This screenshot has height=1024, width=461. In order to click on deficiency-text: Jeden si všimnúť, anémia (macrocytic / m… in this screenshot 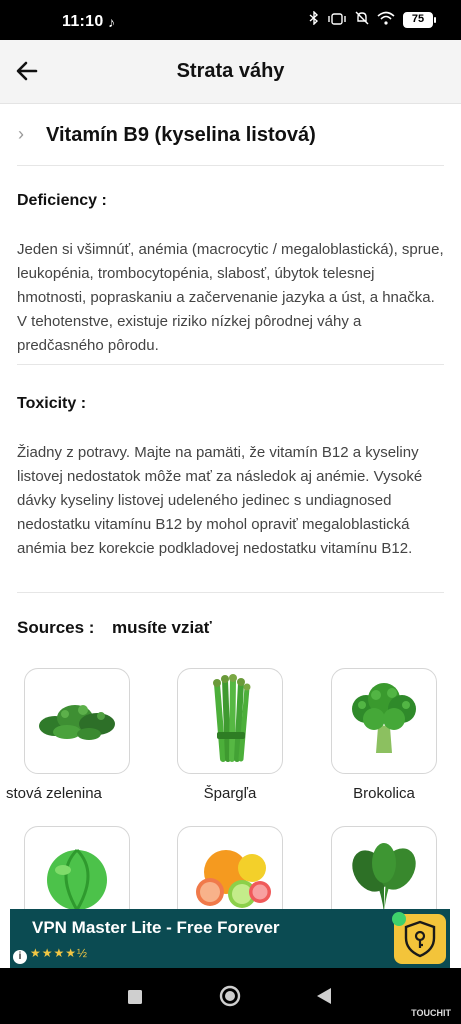, I will do `click(230, 297)`.